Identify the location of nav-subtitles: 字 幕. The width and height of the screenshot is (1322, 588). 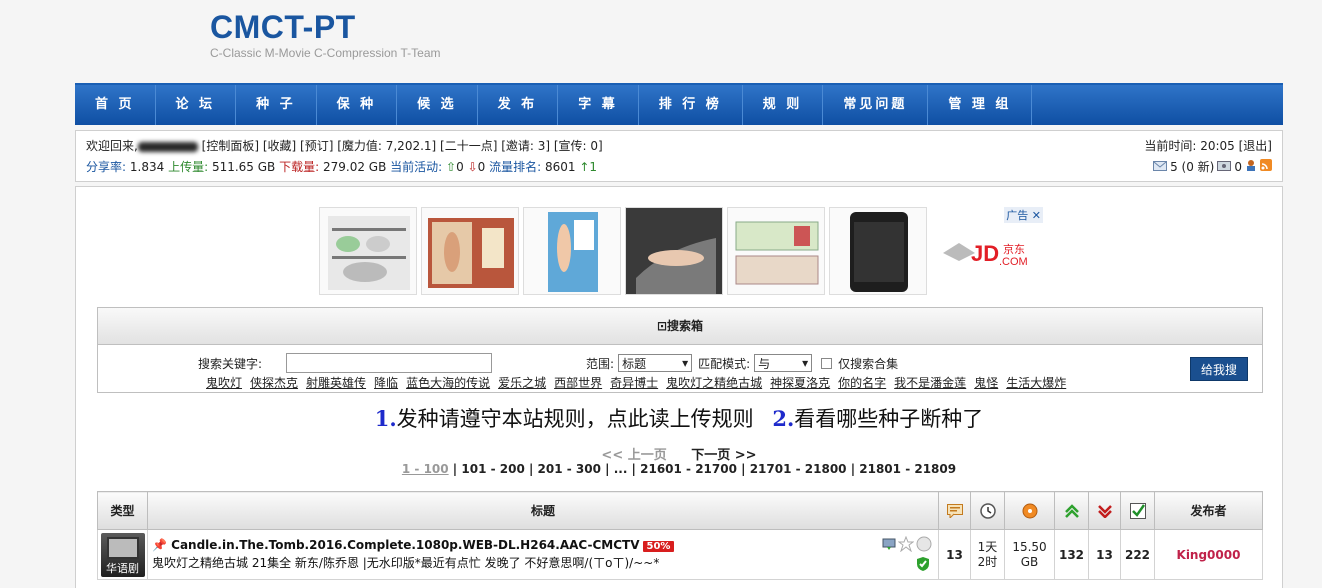
(598, 105).